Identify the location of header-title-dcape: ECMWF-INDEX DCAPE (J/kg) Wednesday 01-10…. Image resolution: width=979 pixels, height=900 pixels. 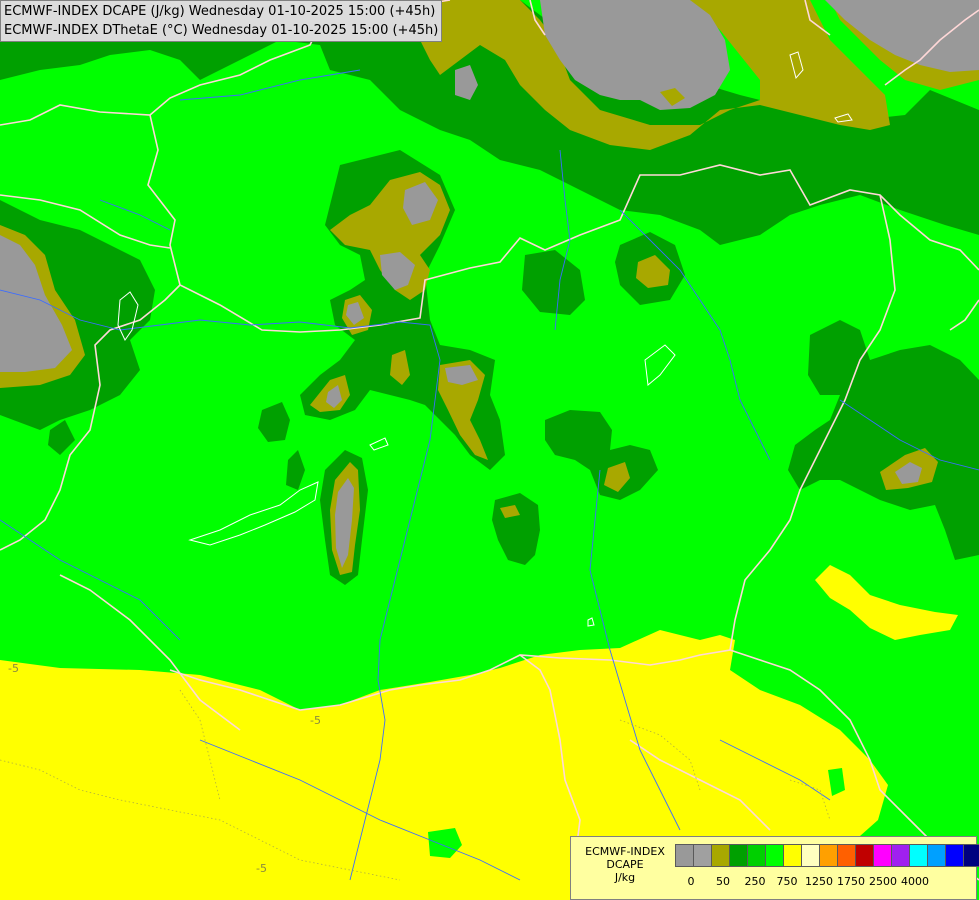
(220, 11).